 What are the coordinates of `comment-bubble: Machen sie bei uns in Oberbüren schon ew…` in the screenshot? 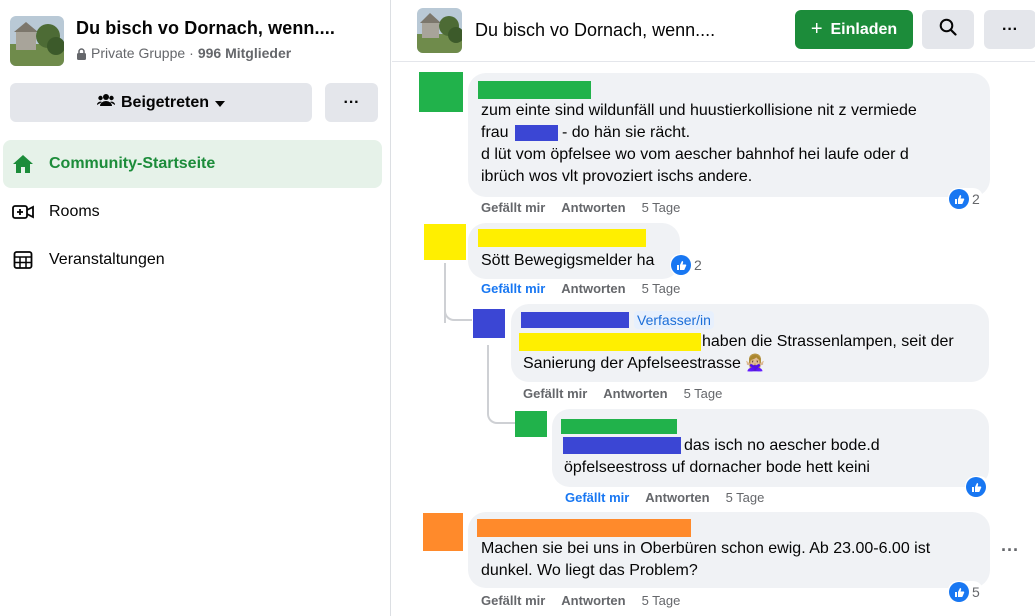 It's located at (729, 550).